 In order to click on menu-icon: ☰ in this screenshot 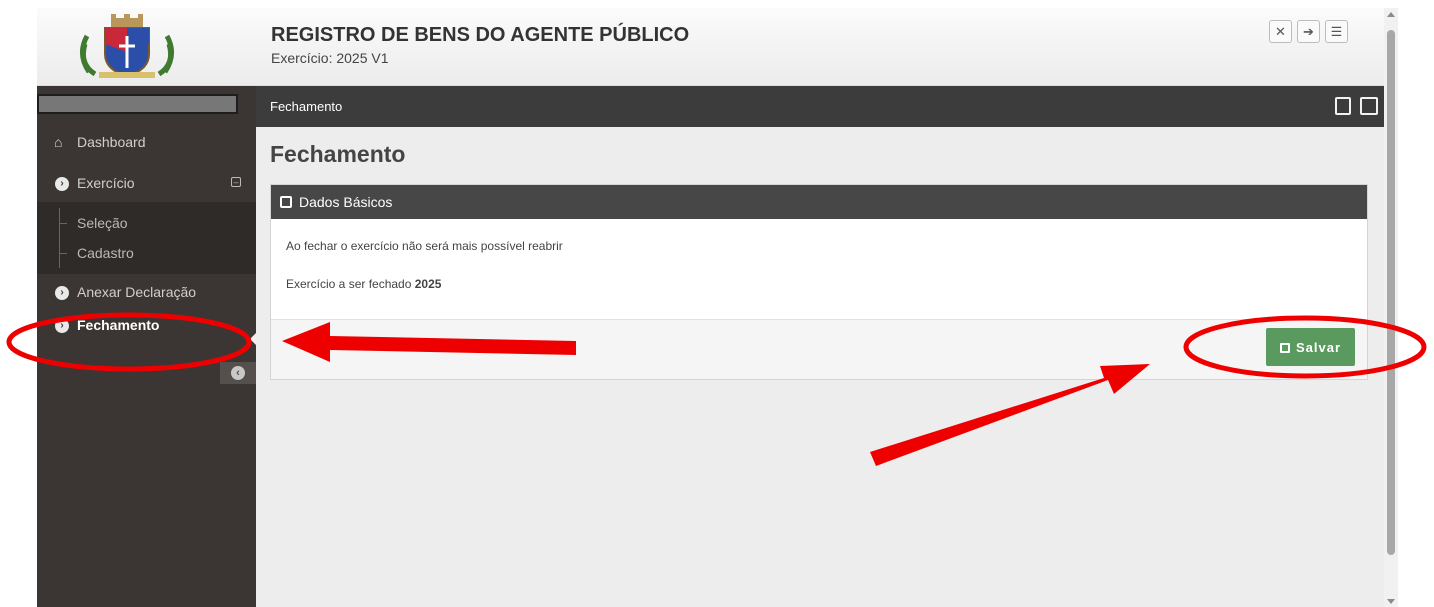, I will do `click(1336, 31)`.